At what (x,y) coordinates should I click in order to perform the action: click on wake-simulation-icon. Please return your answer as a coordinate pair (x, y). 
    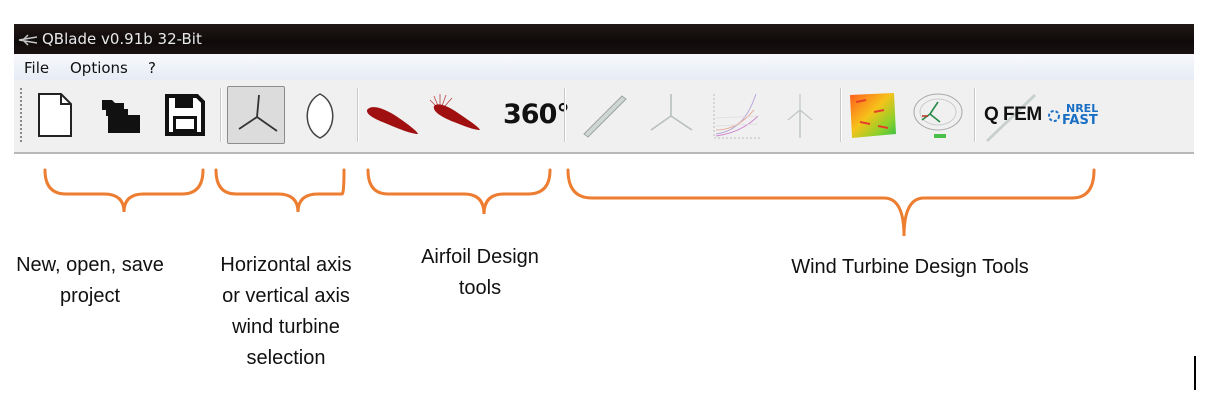
    Looking at the image, I should click on (938, 115).